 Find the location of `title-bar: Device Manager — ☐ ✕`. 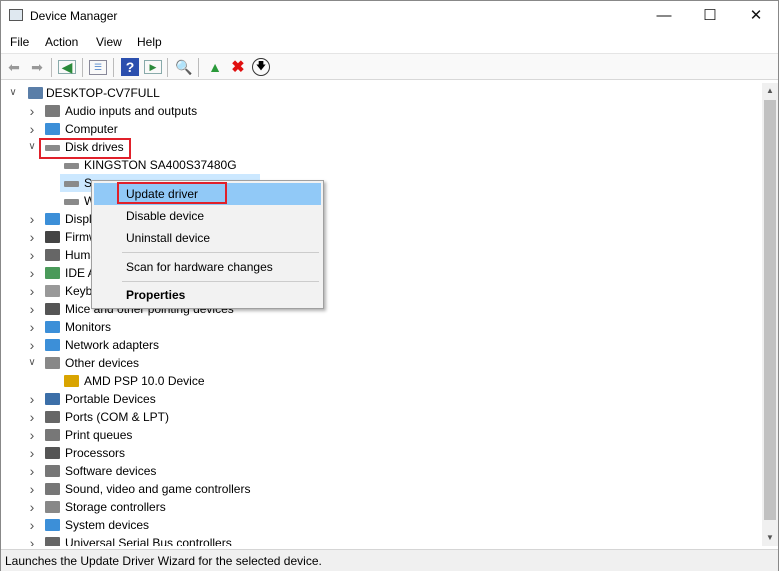

title-bar: Device Manager — ☐ ✕ is located at coordinates (389, 16).